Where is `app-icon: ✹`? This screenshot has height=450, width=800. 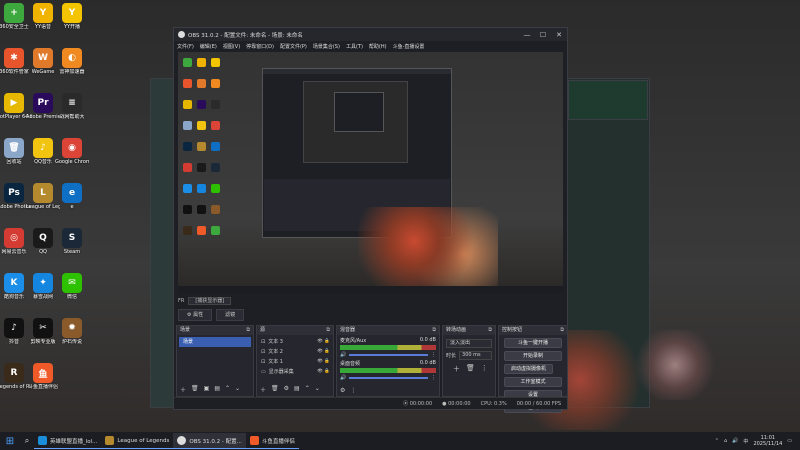 app-icon: ✹ is located at coordinates (72, 328).